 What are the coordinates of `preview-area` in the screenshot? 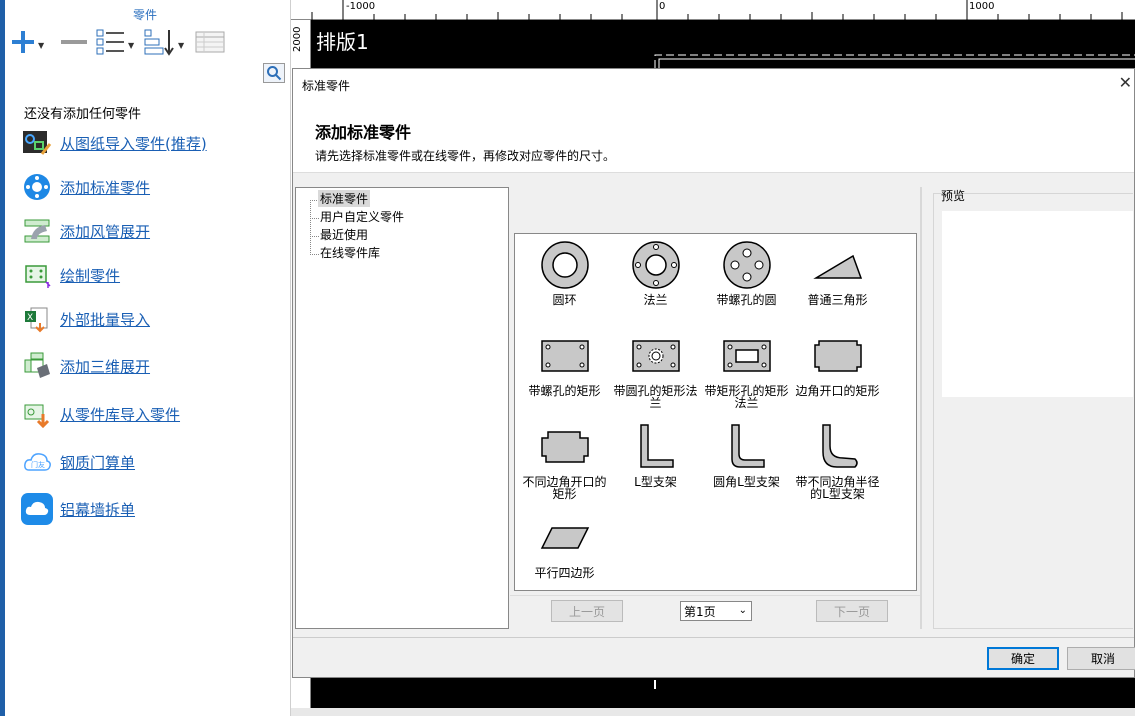 It's located at (1037, 304).